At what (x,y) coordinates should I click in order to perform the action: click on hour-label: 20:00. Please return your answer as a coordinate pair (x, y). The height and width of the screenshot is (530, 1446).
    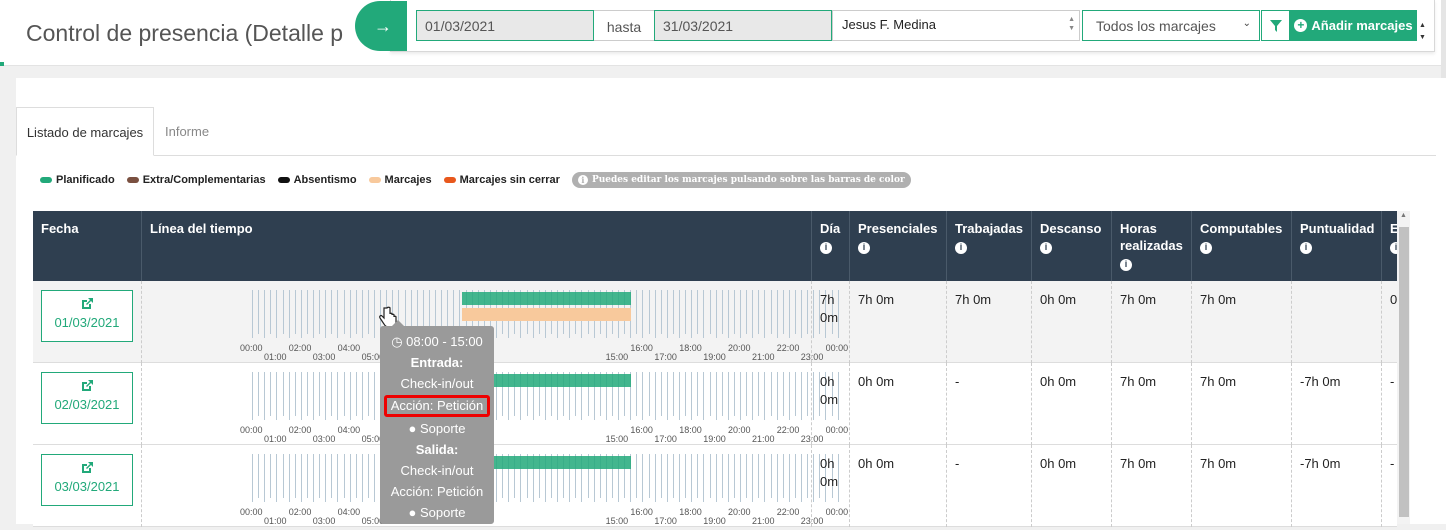
    Looking at the image, I should click on (739, 512).